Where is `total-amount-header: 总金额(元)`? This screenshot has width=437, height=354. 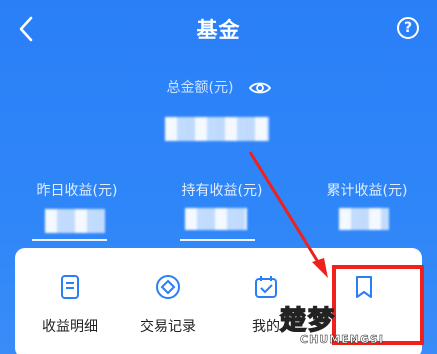
total-amount-header: 总金额(元) is located at coordinates (218, 87).